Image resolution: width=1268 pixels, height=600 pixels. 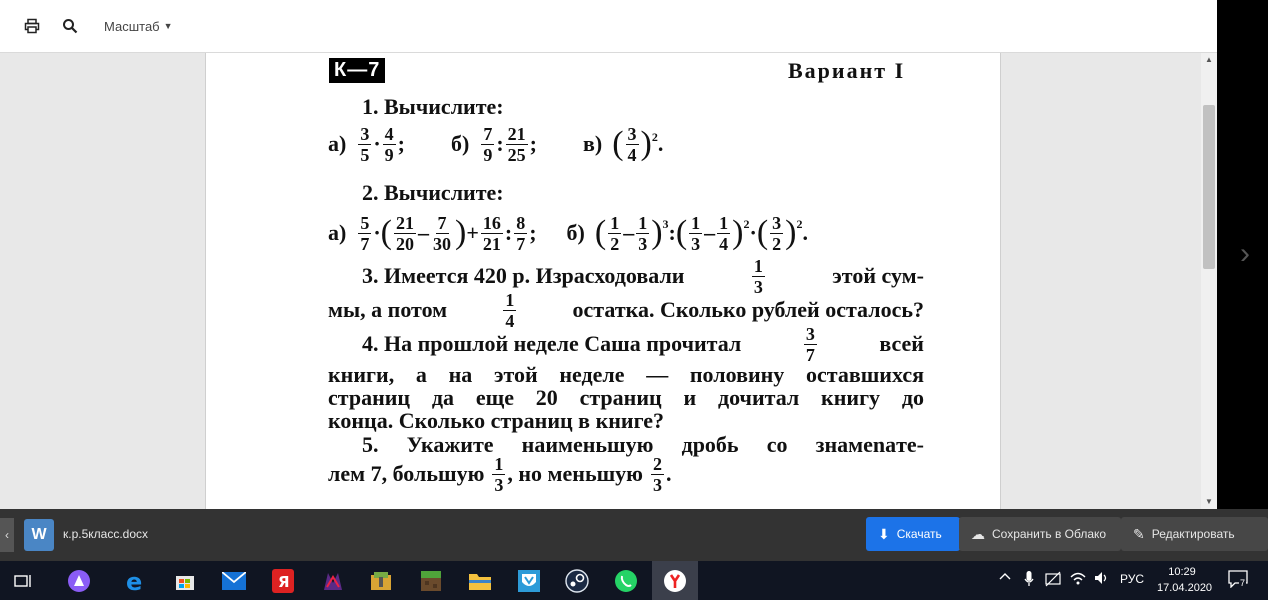 I want to click on minecraft-icon, so click(x=431, y=581).